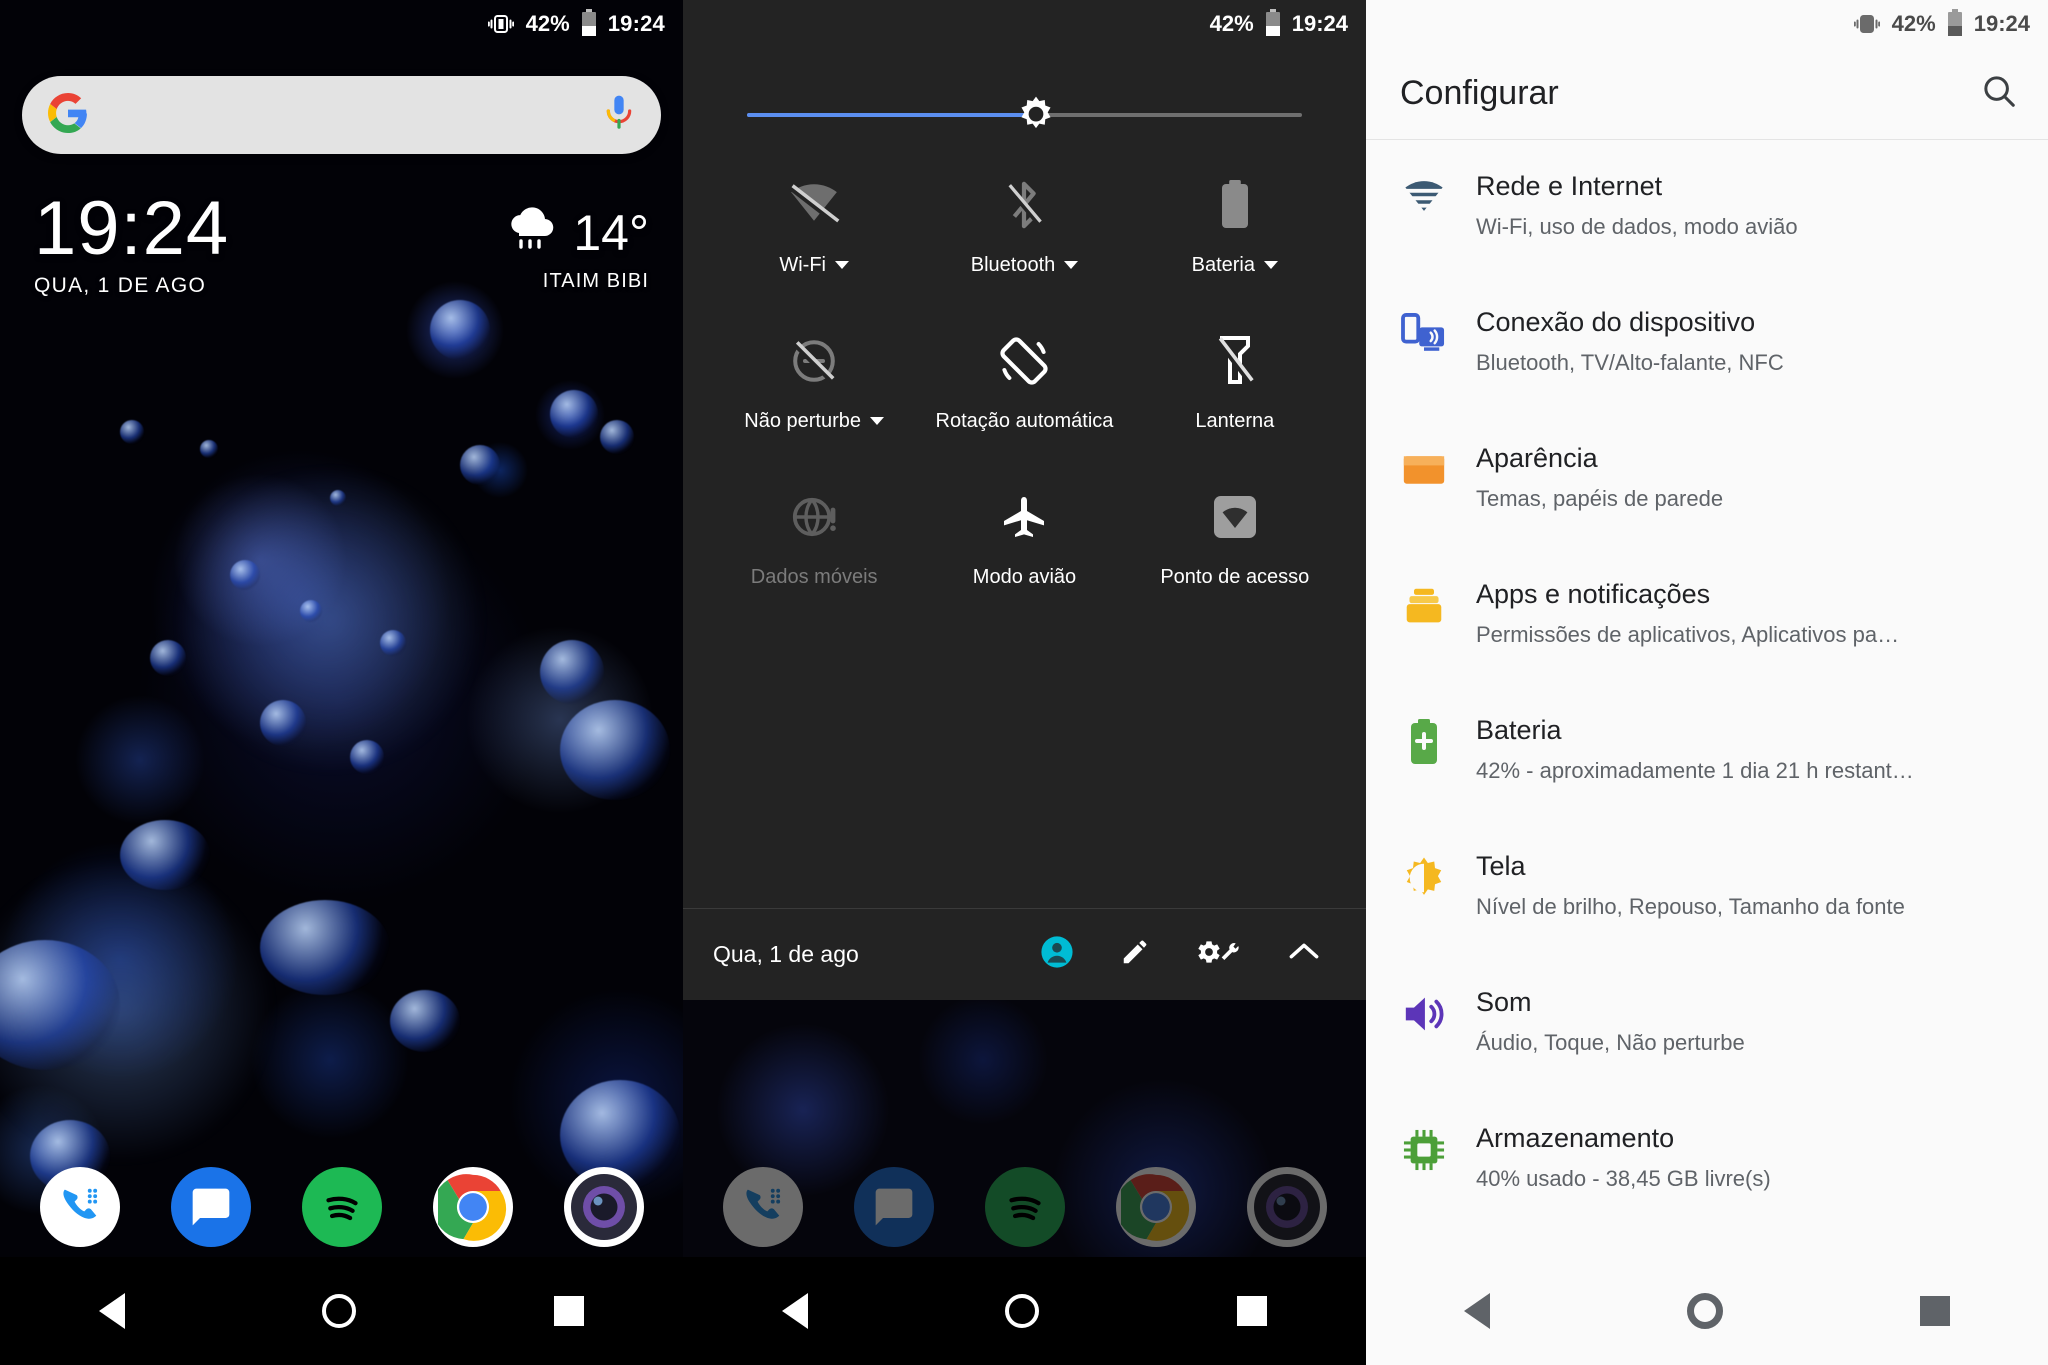 The width and height of the screenshot is (2048, 1365). What do you see at coordinates (341, 115) in the screenshot?
I see `google-search-bar` at bounding box center [341, 115].